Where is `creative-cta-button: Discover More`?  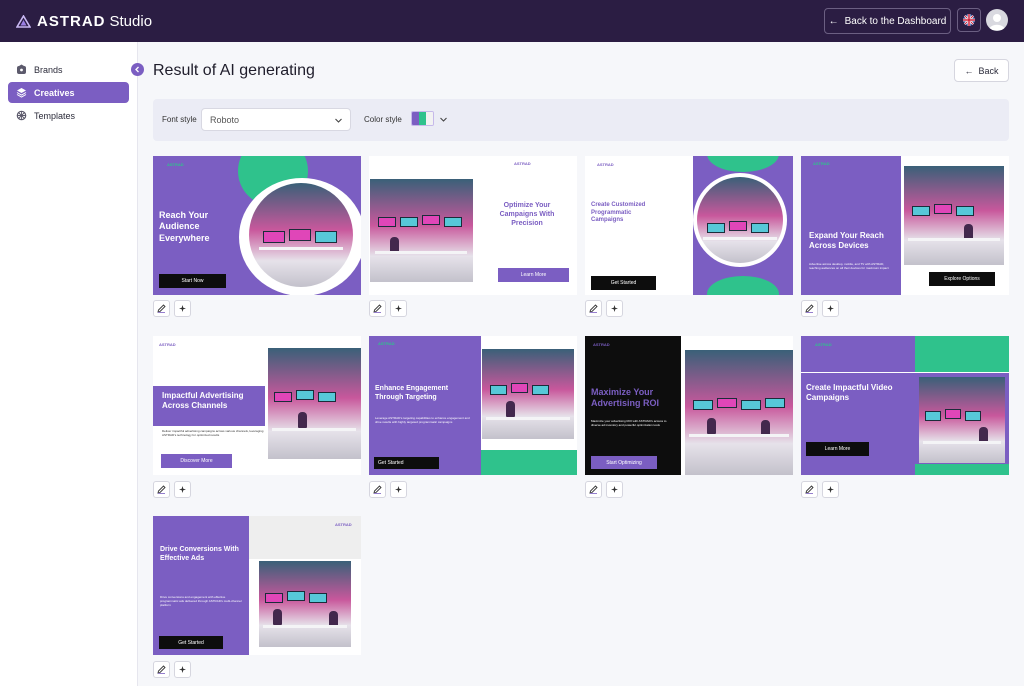 creative-cta-button: Discover More is located at coordinates (196, 461).